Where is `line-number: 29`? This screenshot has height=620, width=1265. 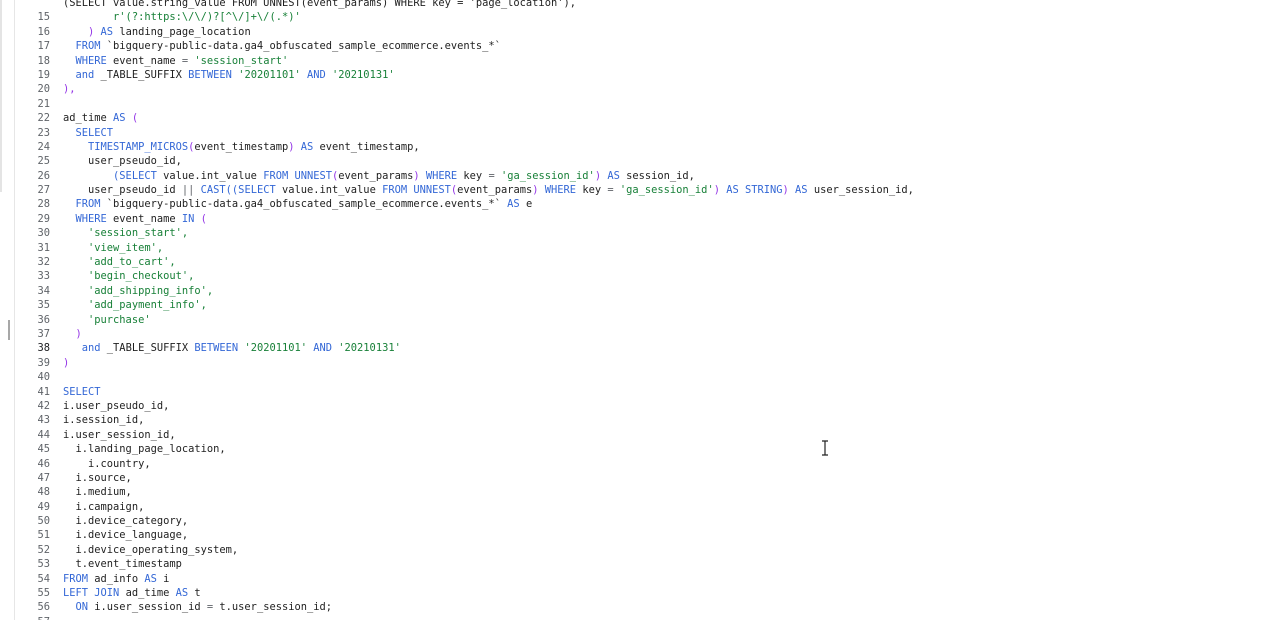
line-number: 29 is located at coordinates (43, 218).